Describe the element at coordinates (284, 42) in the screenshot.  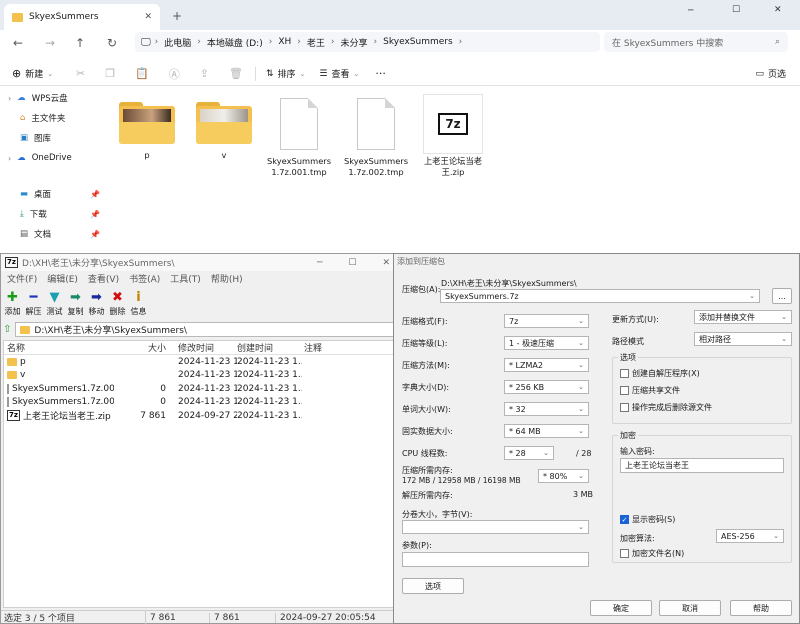
I see `breadcrumb-item: XH` at that location.